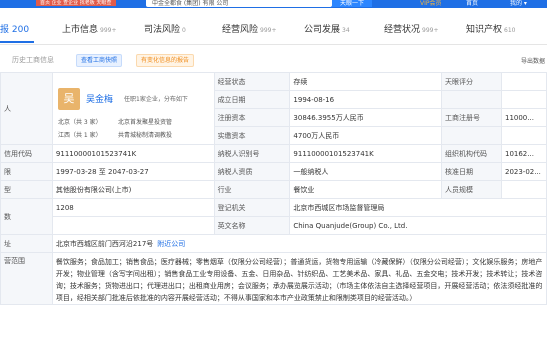 This screenshot has height=340, width=547. Describe the element at coordinates (366, 117) in the screenshot. I see `registered-capital-value: 30846.3955万人民币` at that location.